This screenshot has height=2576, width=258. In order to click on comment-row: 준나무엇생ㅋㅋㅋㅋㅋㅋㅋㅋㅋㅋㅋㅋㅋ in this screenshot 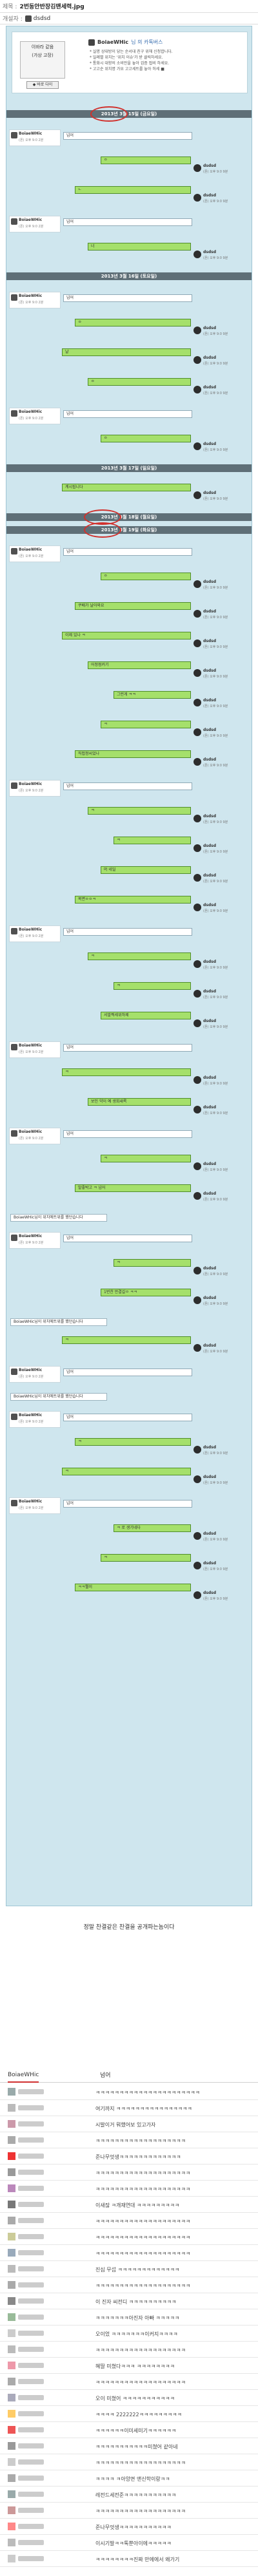, I will do `click(129, 2156)`.